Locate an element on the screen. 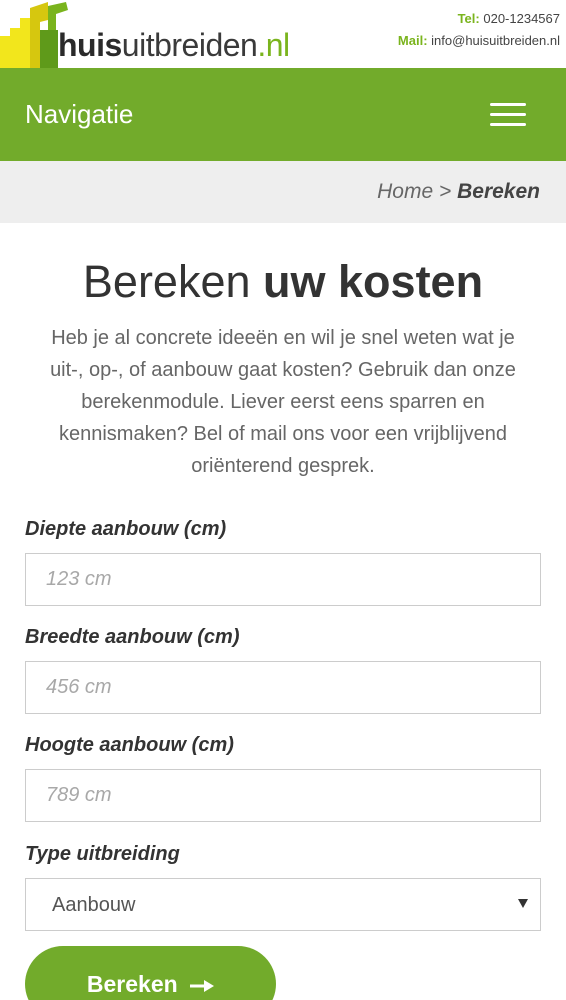  depth-input is located at coordinates (283, 579).